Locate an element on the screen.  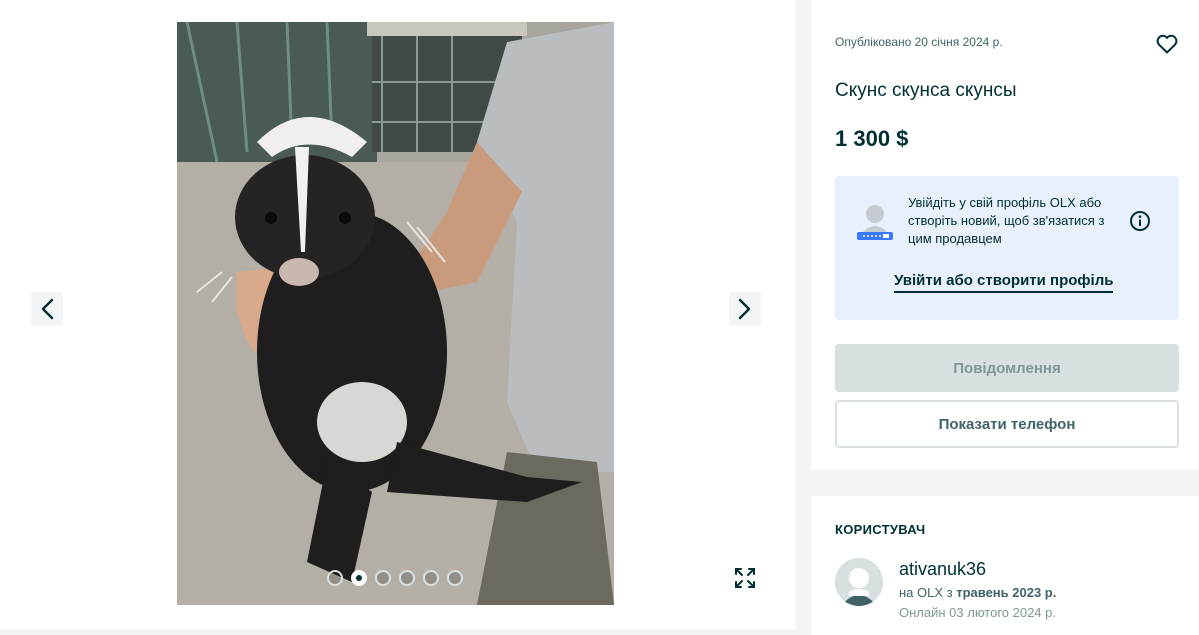
seller-last-online: Онлайн 03 лютого 2024 р. is located at coordinates (977, 612).